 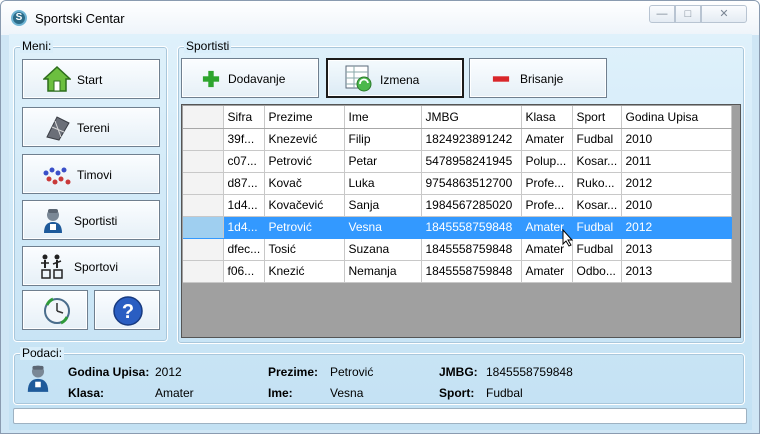 I want to click on cell-ime: Luka, so click(x=383, y=183).